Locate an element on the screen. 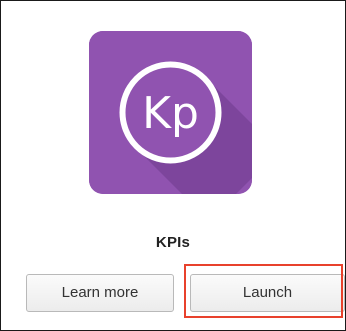 Image resolution: width=346 pixels, height=331 pixels. icon-letters: Kp is located at coordinates (170, 113).